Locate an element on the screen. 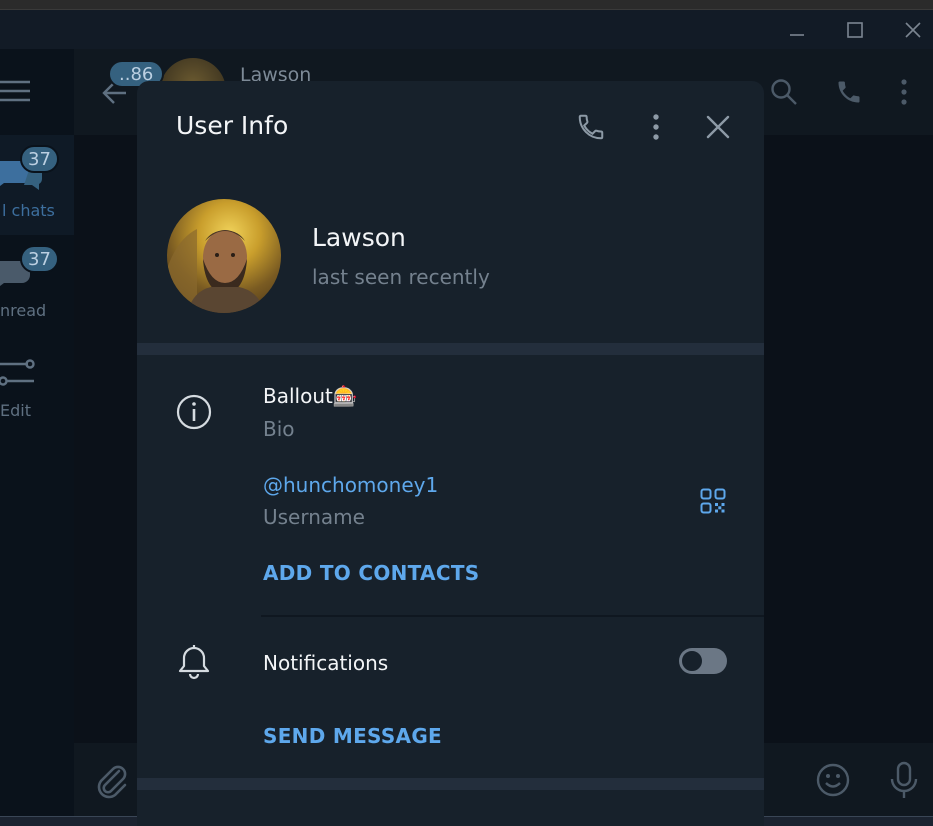  smile-icon is located at coordinates (833, 780).